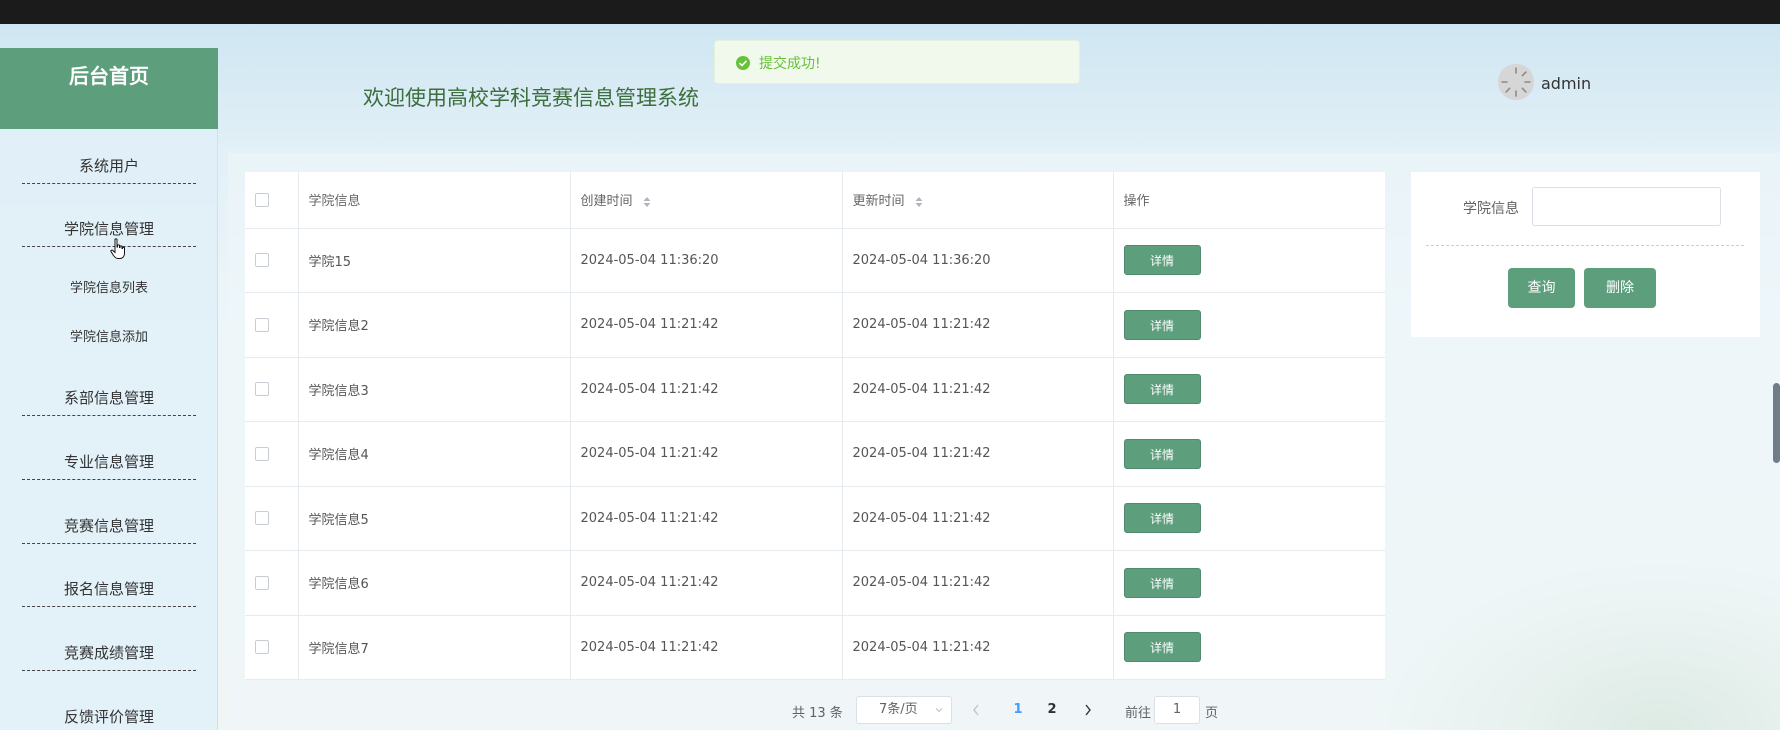 This screenshot has width=1780, height=730. I want to click on chevron-left-icon, so click(976, 710).